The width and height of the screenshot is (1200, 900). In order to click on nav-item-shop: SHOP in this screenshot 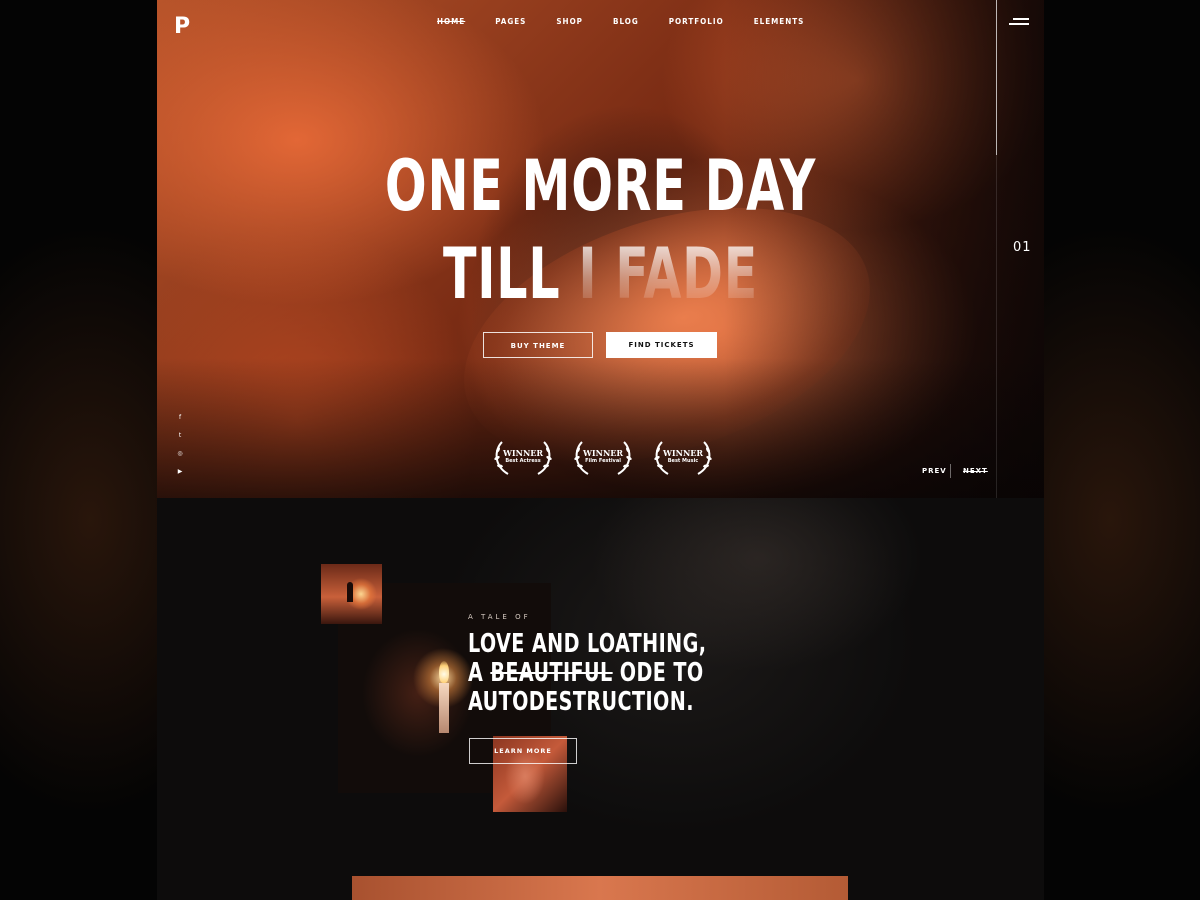, I will do `click(569, 21)`.